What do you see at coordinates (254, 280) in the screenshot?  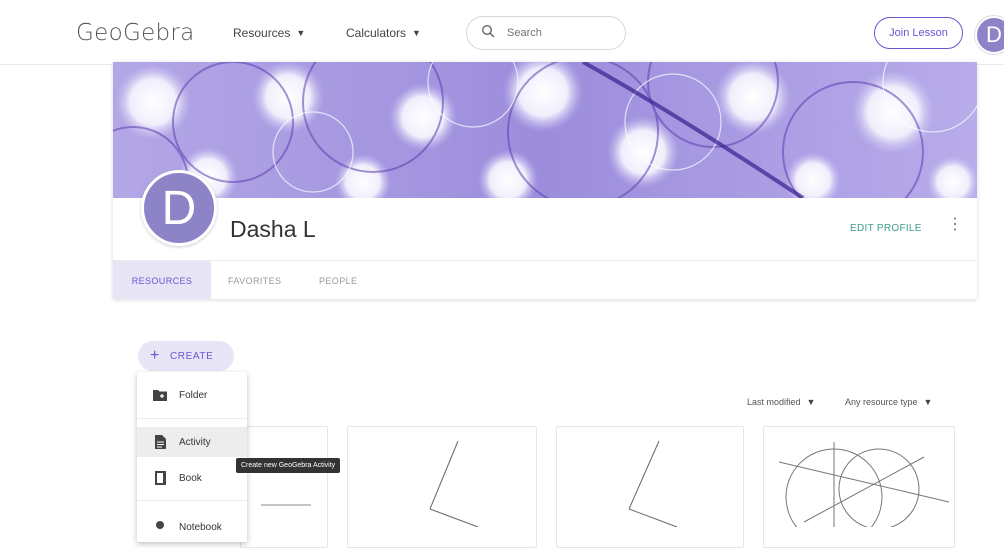 I see `tab-favorites: FAVORITES` at bounding box center [254, 280].